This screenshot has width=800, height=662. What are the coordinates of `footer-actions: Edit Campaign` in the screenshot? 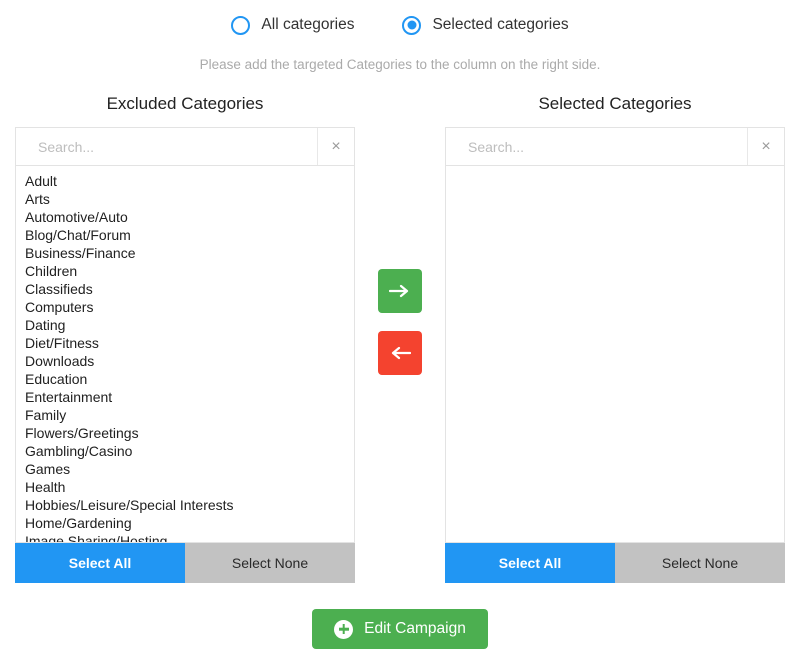 It's located at (400, 629).